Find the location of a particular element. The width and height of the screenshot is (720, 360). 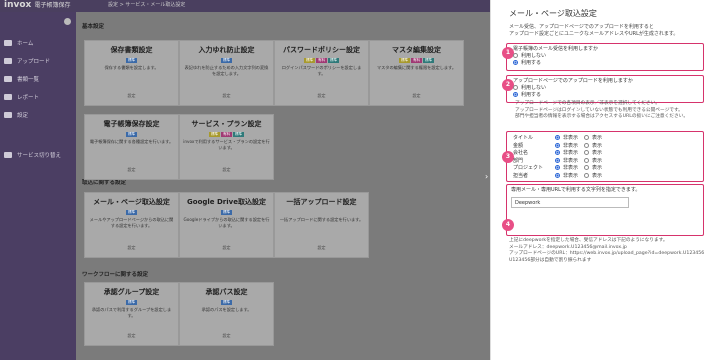

card-badges is located at coordinates (321, 212).